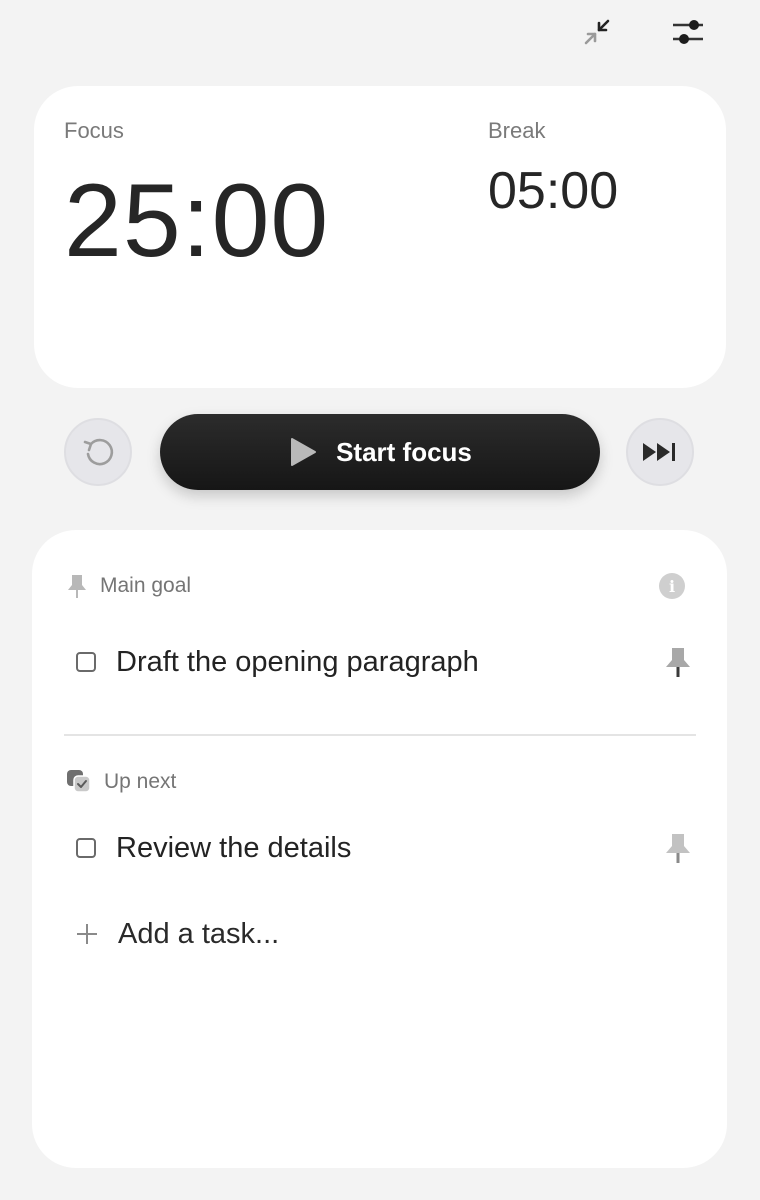 The height and width of the screenshot is (1200, 760). I want to click on task-text: Review the details, so click(388, 848).